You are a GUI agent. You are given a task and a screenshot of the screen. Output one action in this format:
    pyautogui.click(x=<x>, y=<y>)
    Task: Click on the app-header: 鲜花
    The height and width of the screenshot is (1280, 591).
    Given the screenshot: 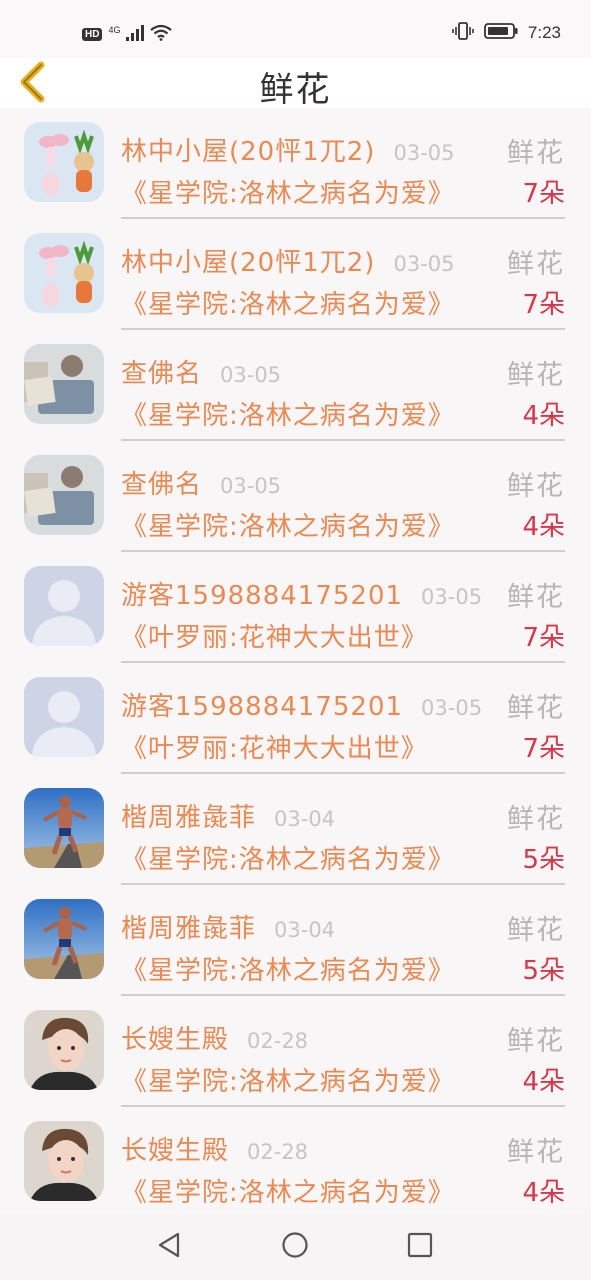 What is the action you would take?
    pyautogui.click(x=295, y=84)
    